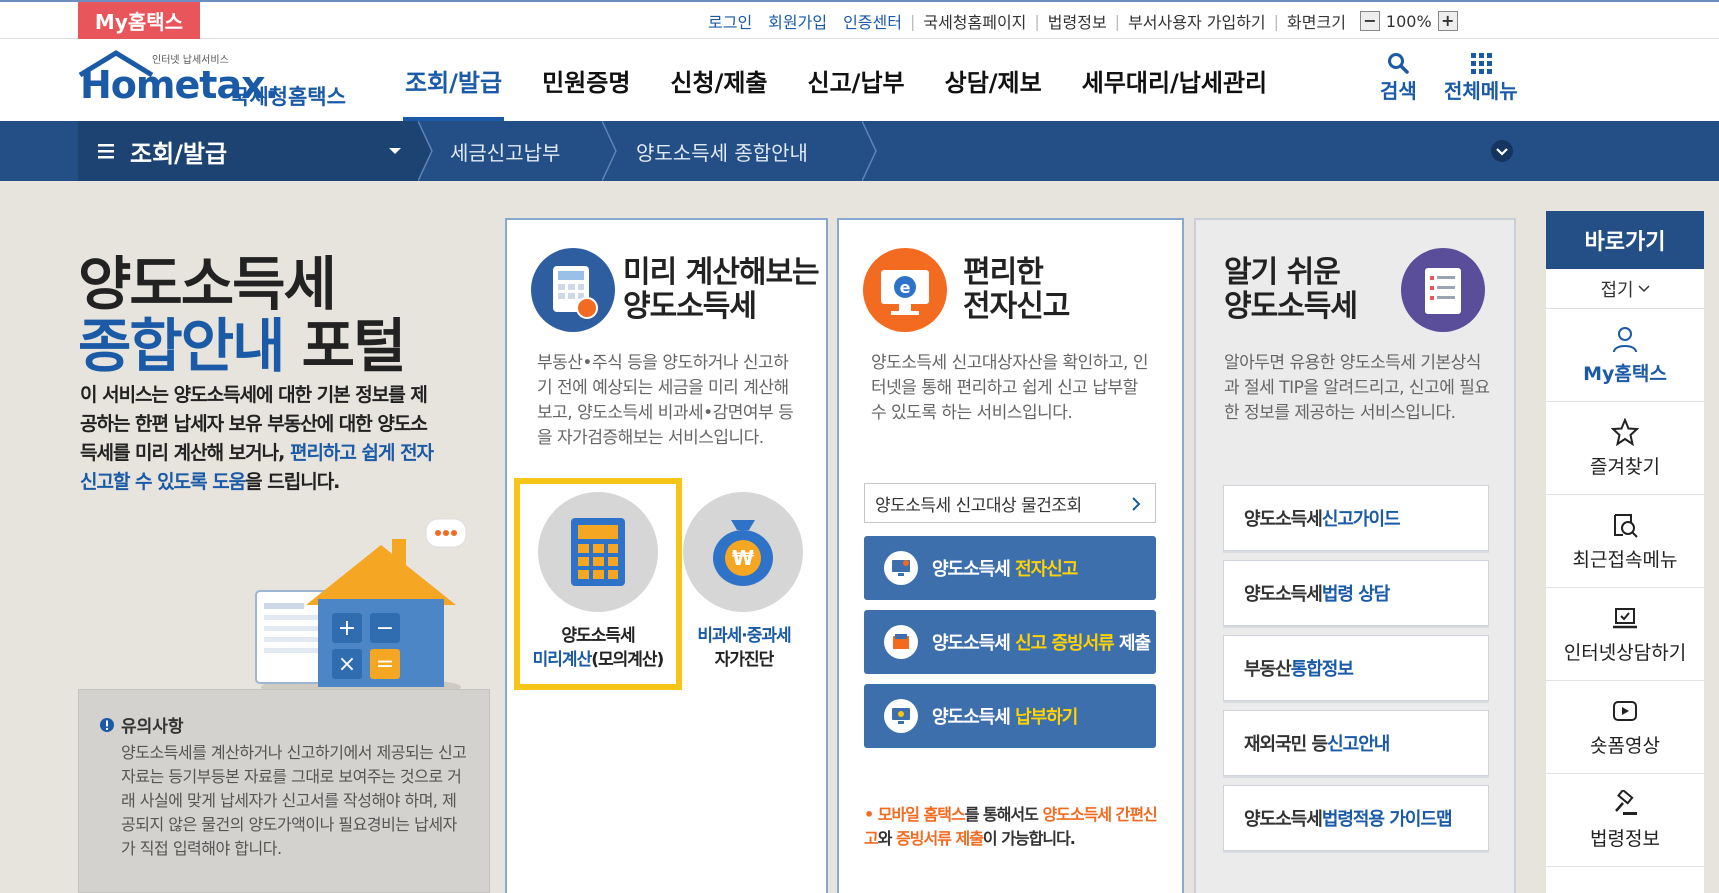 Image resolution: width=1719 pixels, height=893 pixels. What do you see at coordinates (106, 151) in the screenshot?
I see `hamburger-icon` at bounding box center [106, 151].